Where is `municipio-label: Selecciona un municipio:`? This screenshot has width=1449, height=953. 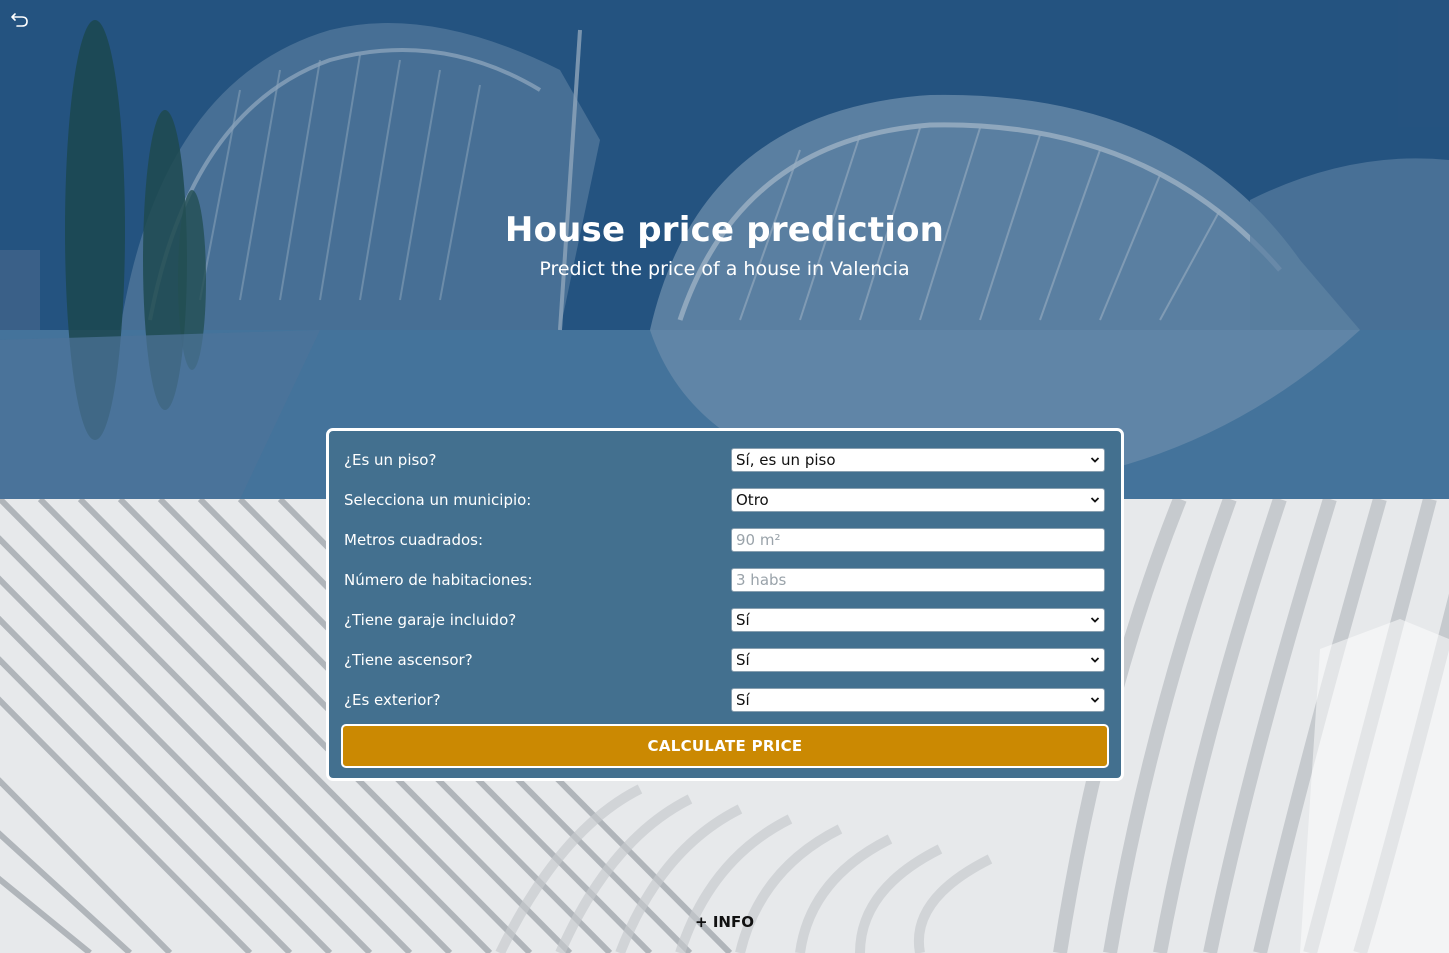
municipio-label: Selecciona un municipio: is located at coordinates (438, 500).